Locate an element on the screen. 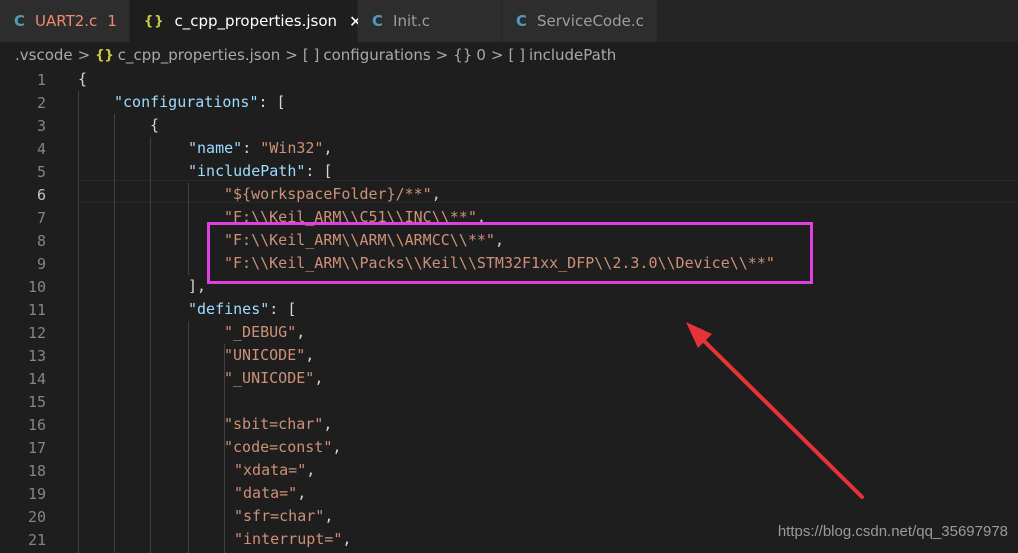  code-text: "name": "Win32", is located at coordinates (260, 148).